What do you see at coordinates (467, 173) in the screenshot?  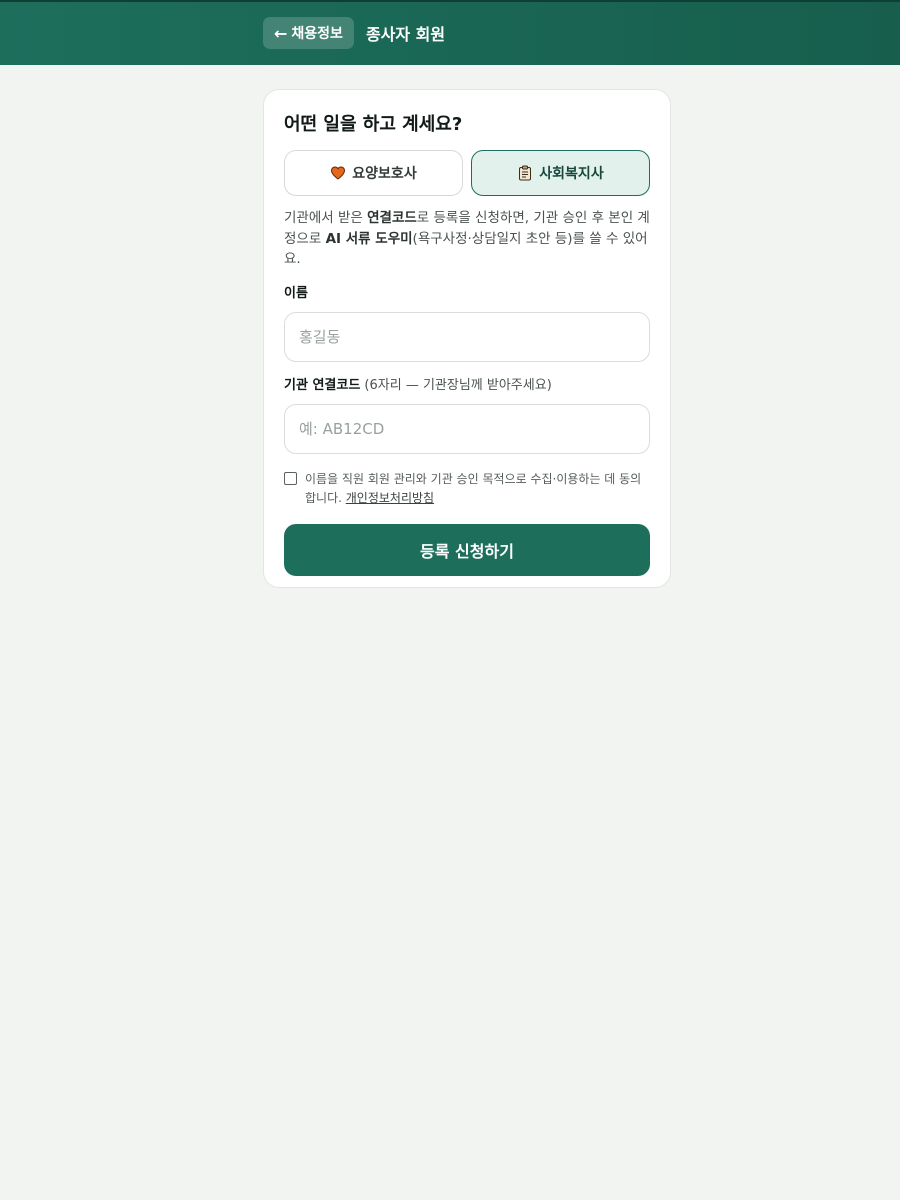 I see `role-selector: 요양보호사 사회복지사` at bounding box center [467, 173].